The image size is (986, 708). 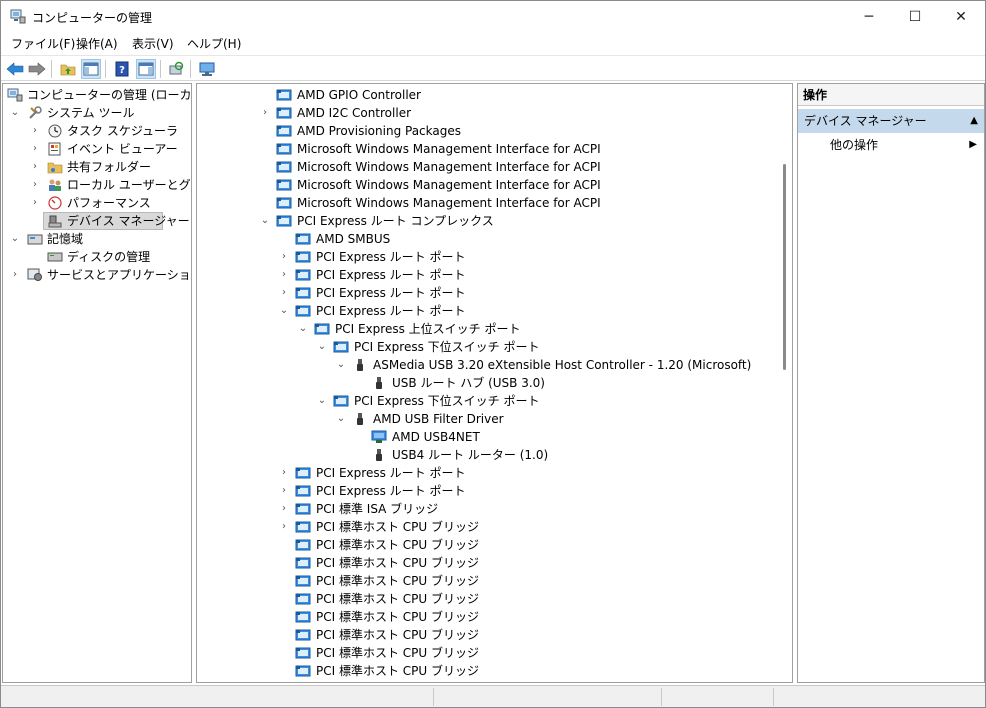 What do you see at coordinates (869, 16) in the screenshot?
I see `minimize-button: ─` at bounding box center [869, 16].